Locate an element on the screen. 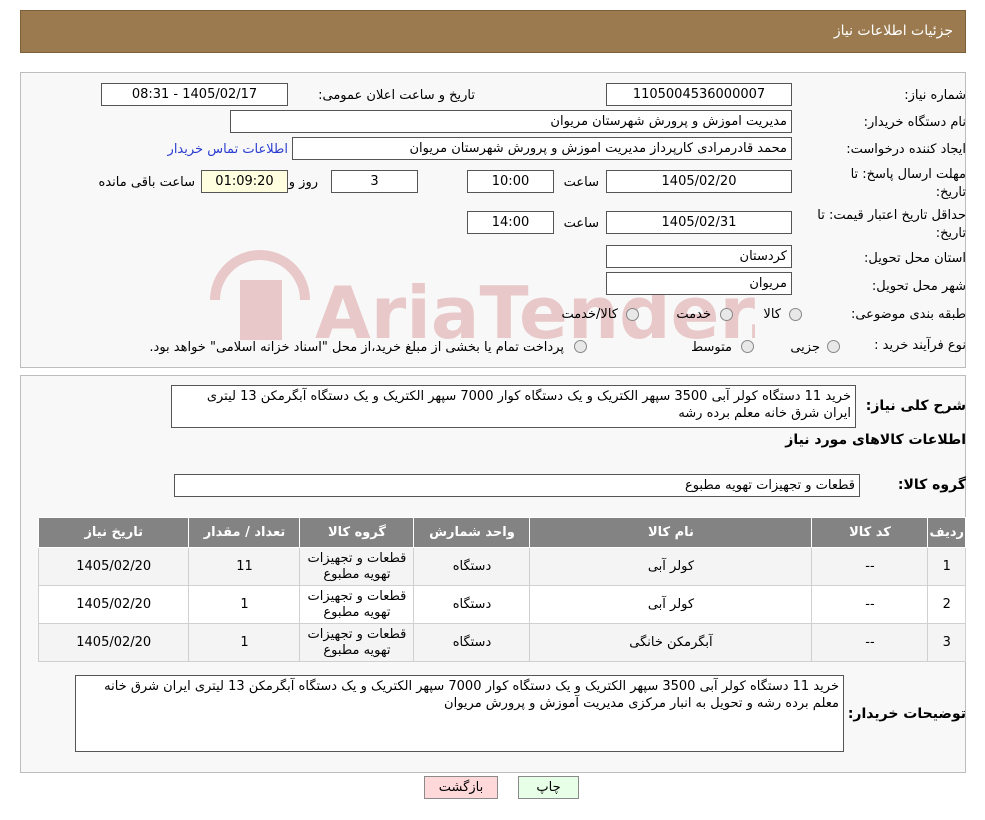  category-service-radio is located at coordinates (726, 314).